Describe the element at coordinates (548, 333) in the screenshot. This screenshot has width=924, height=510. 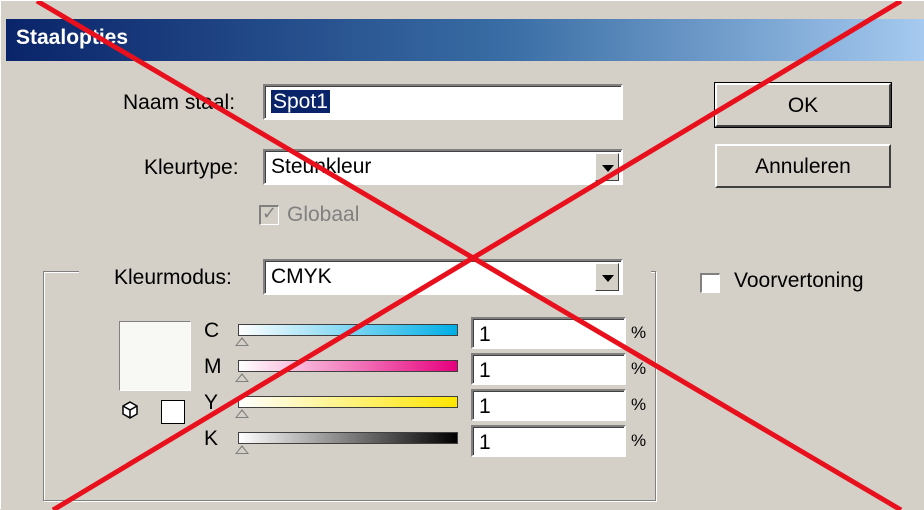
I see `channel-input-c: 1` at that location.